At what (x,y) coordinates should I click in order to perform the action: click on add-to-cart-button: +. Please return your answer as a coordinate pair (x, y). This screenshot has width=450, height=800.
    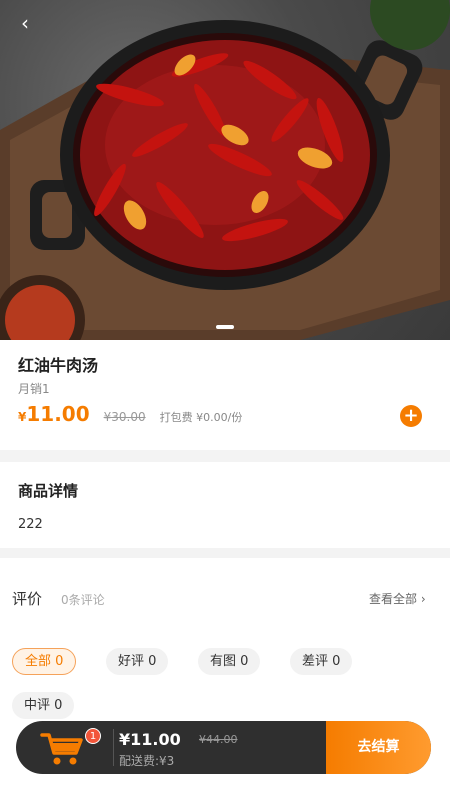
    Looking at the image, I should click on (411, 416).